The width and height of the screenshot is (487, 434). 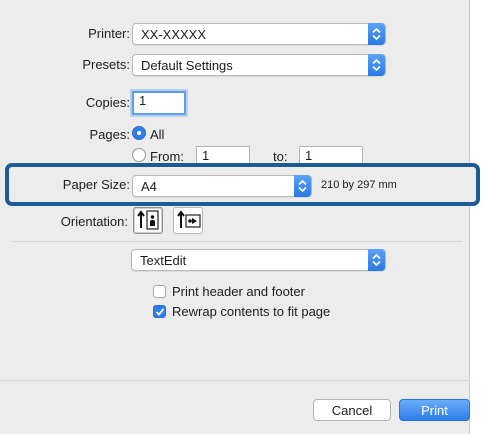 What do you see at coordinates (94, 221) in the screenshot?
I see `orientation-label: Orientation:` at bounding box center [94, 221].